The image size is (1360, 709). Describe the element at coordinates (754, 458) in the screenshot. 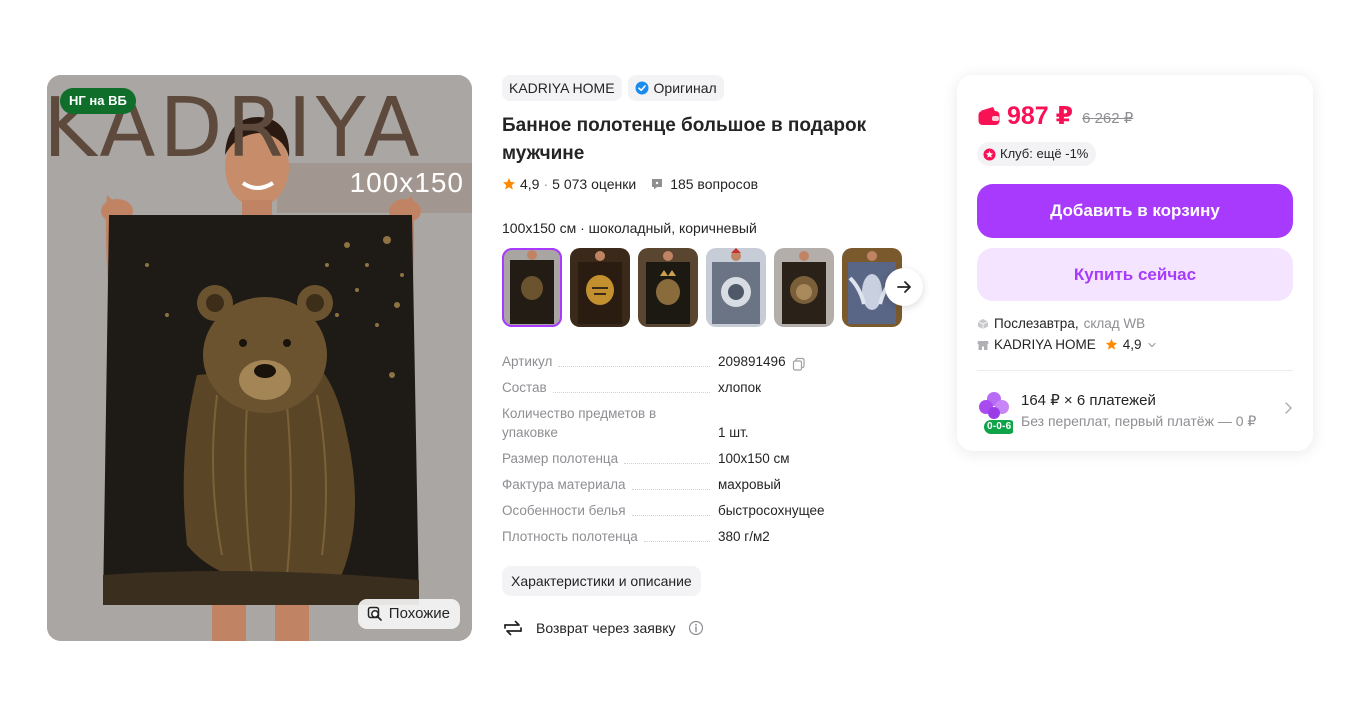

I see `spec-value: 100x150 см` at that location.